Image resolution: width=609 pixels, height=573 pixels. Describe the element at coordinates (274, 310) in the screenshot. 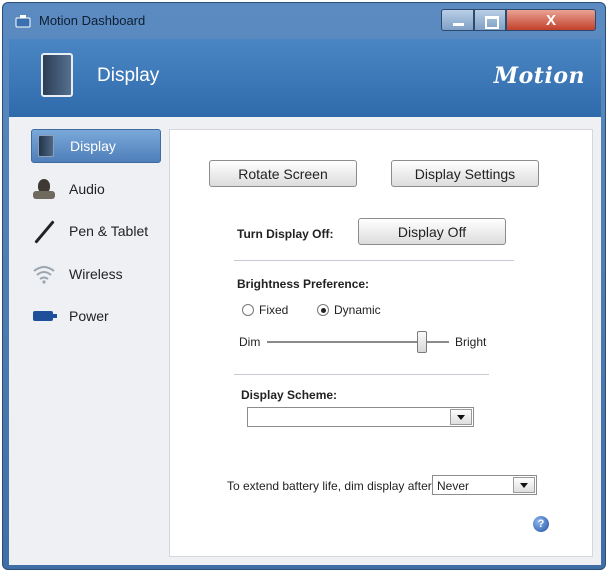

I see `fixed-radio-label: Fixed` at that location.